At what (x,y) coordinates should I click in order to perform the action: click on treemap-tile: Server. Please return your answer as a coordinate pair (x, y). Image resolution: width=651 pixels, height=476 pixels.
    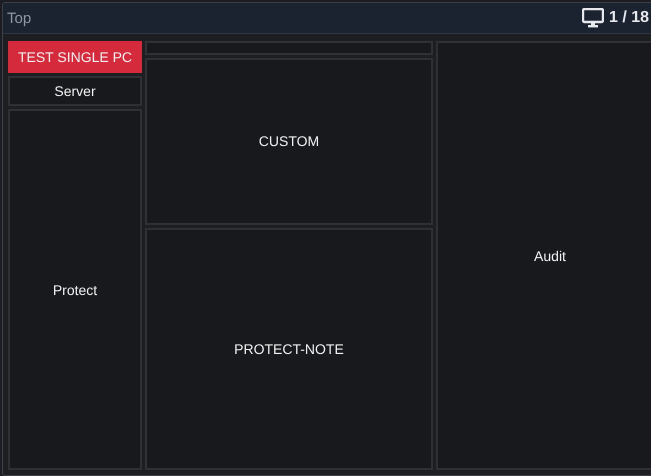
    Looking at the image, I should click on (75, 91).